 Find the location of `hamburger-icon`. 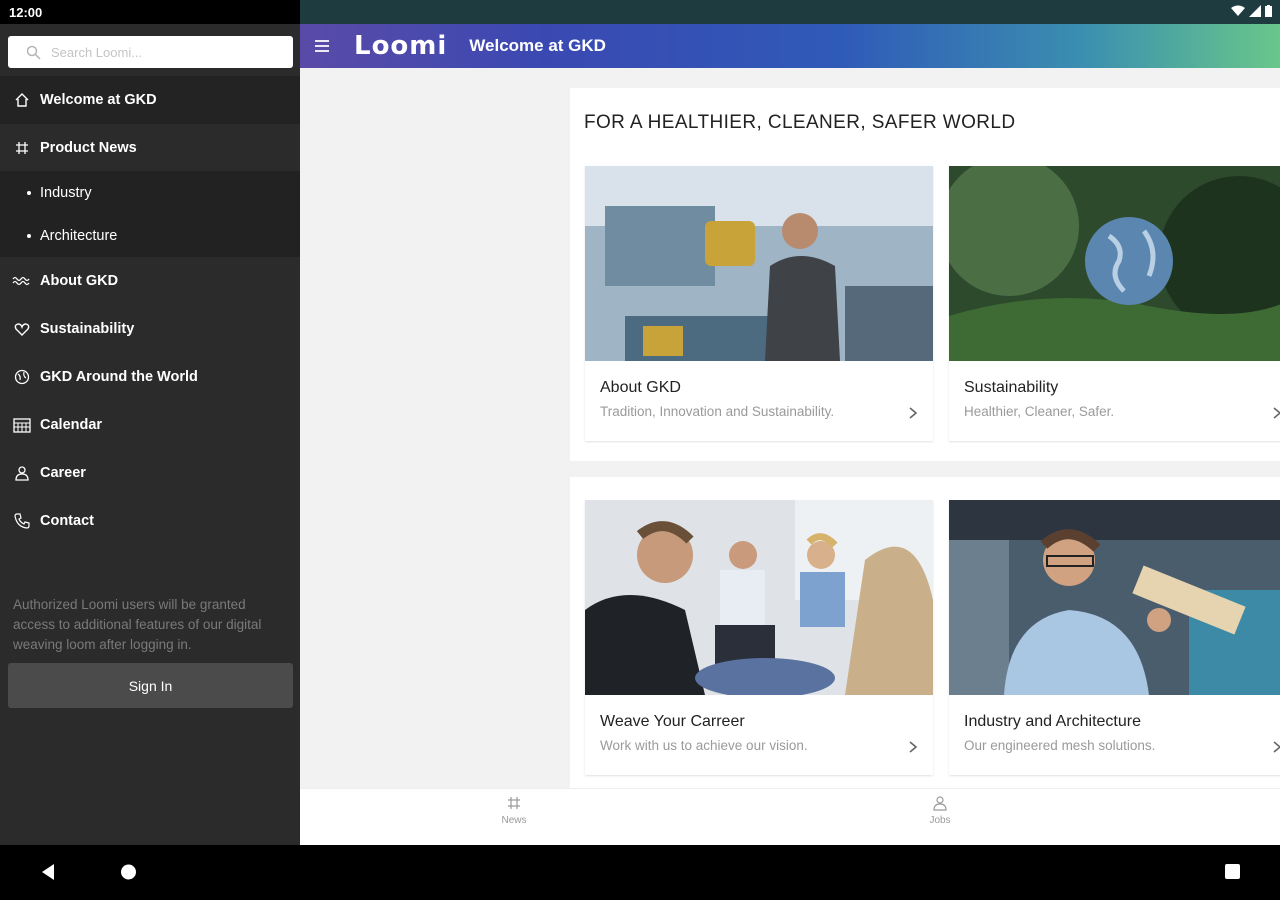

hamburger-icon is located at coordinates (322, 46).